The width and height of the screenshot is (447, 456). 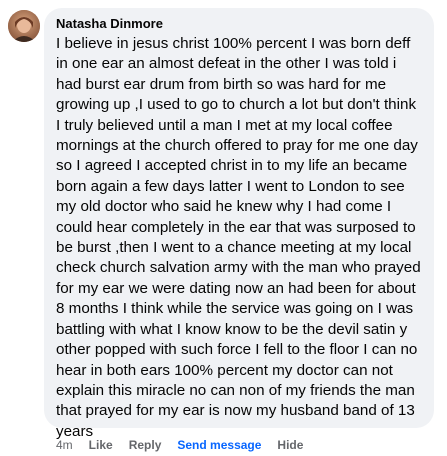 I want to click on comment-author: Natasha Dinmore, so click(x=240, y=23).